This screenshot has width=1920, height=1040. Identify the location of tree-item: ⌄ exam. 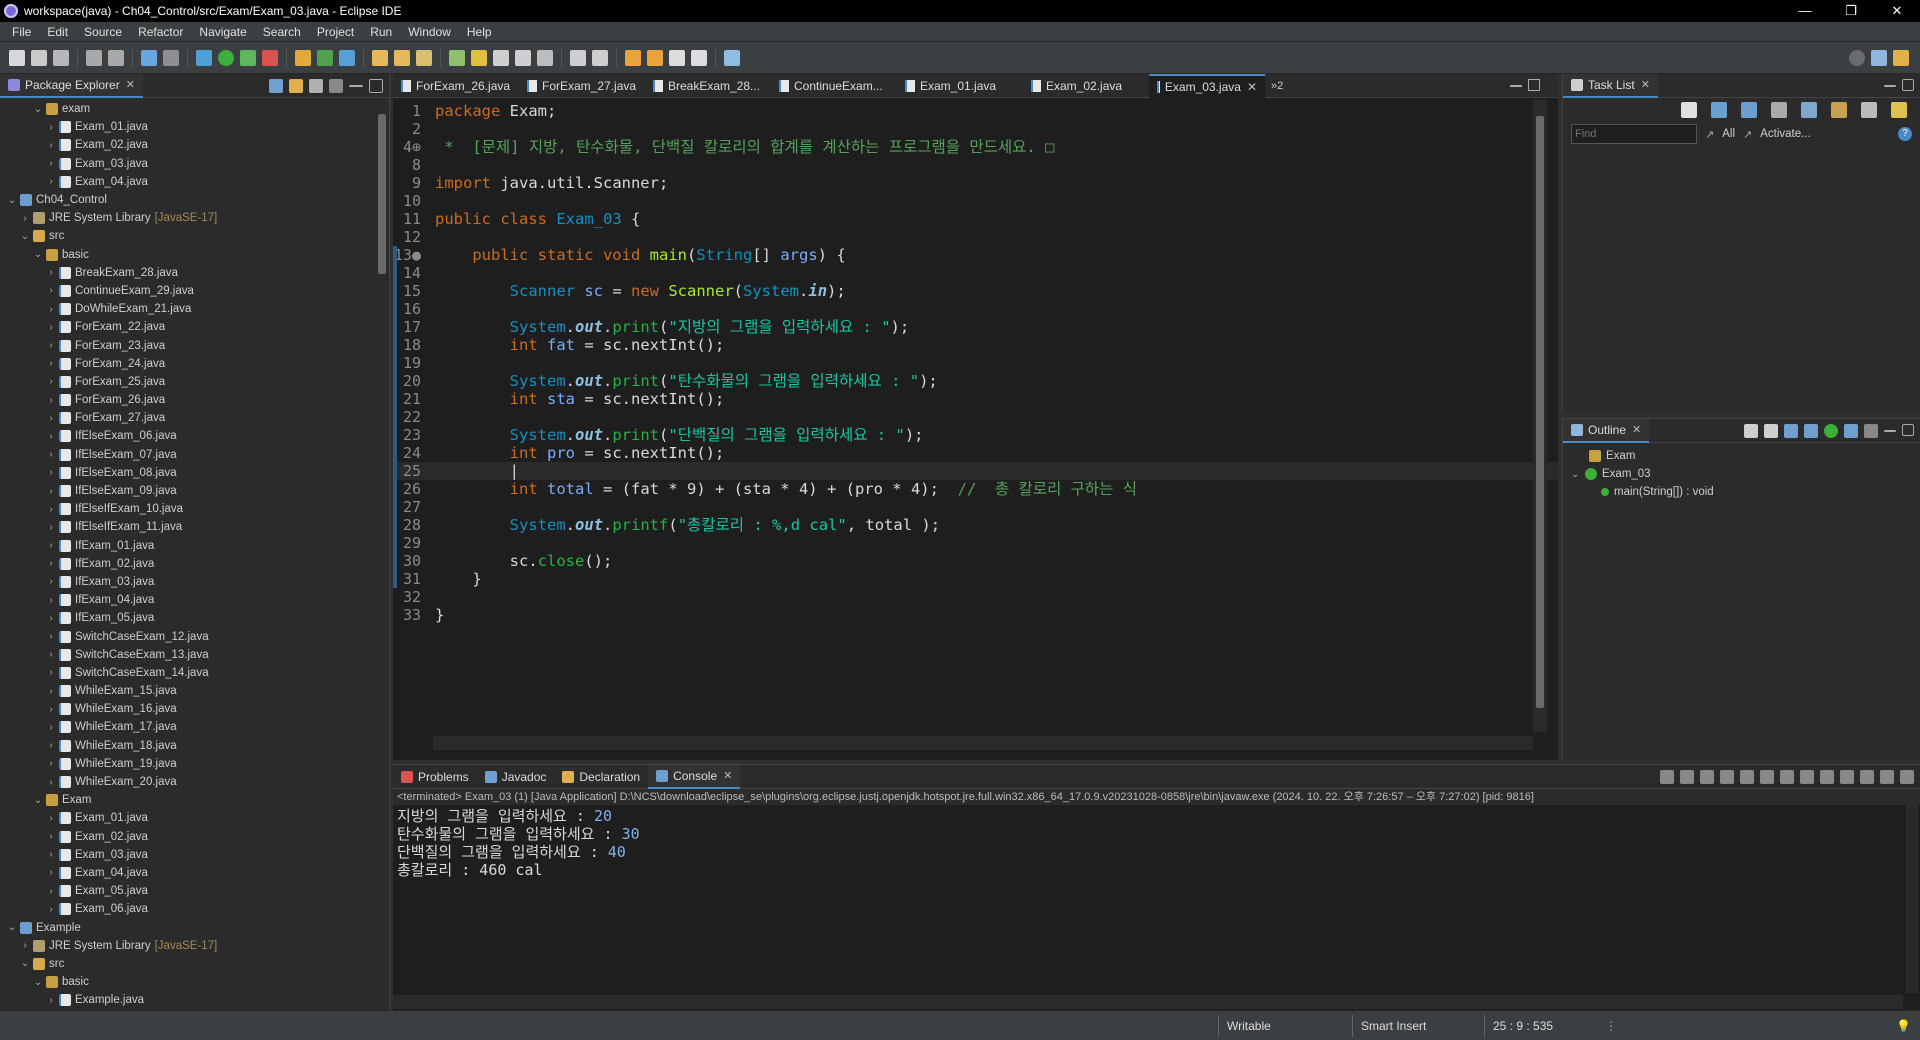
(194, 109).